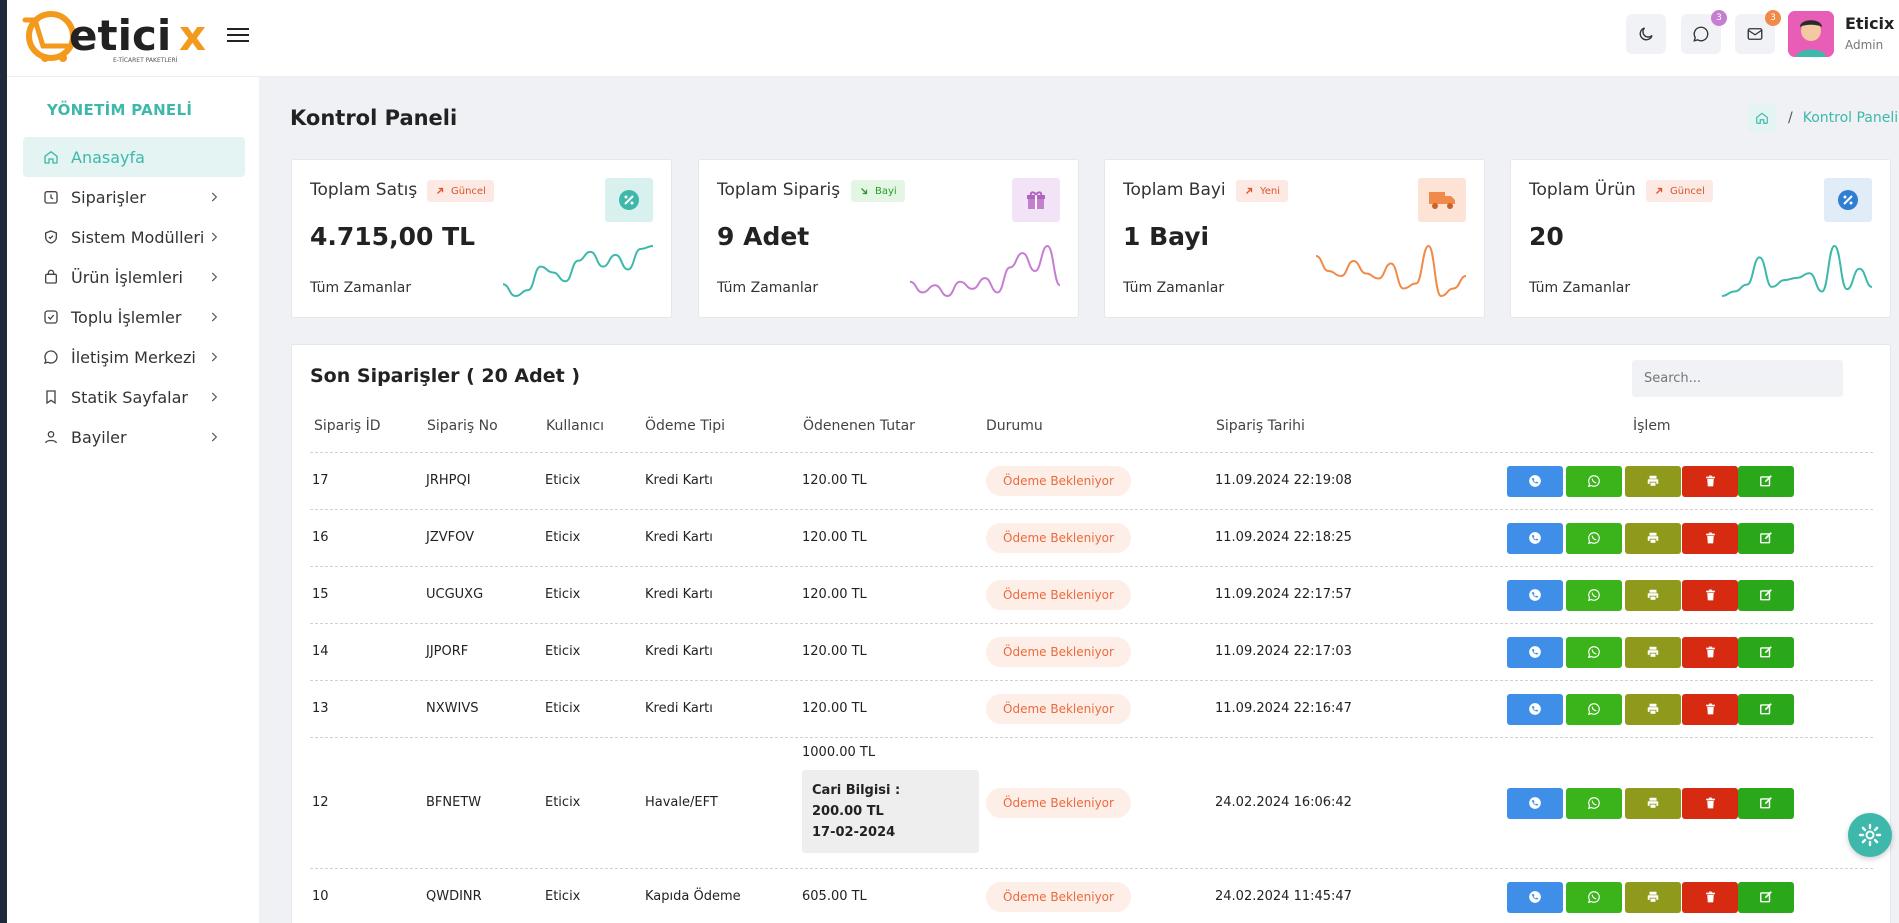 The width and height of the screenshot is (1899, 923). I want to click on discount-badge-icon, so click(1848, 200).